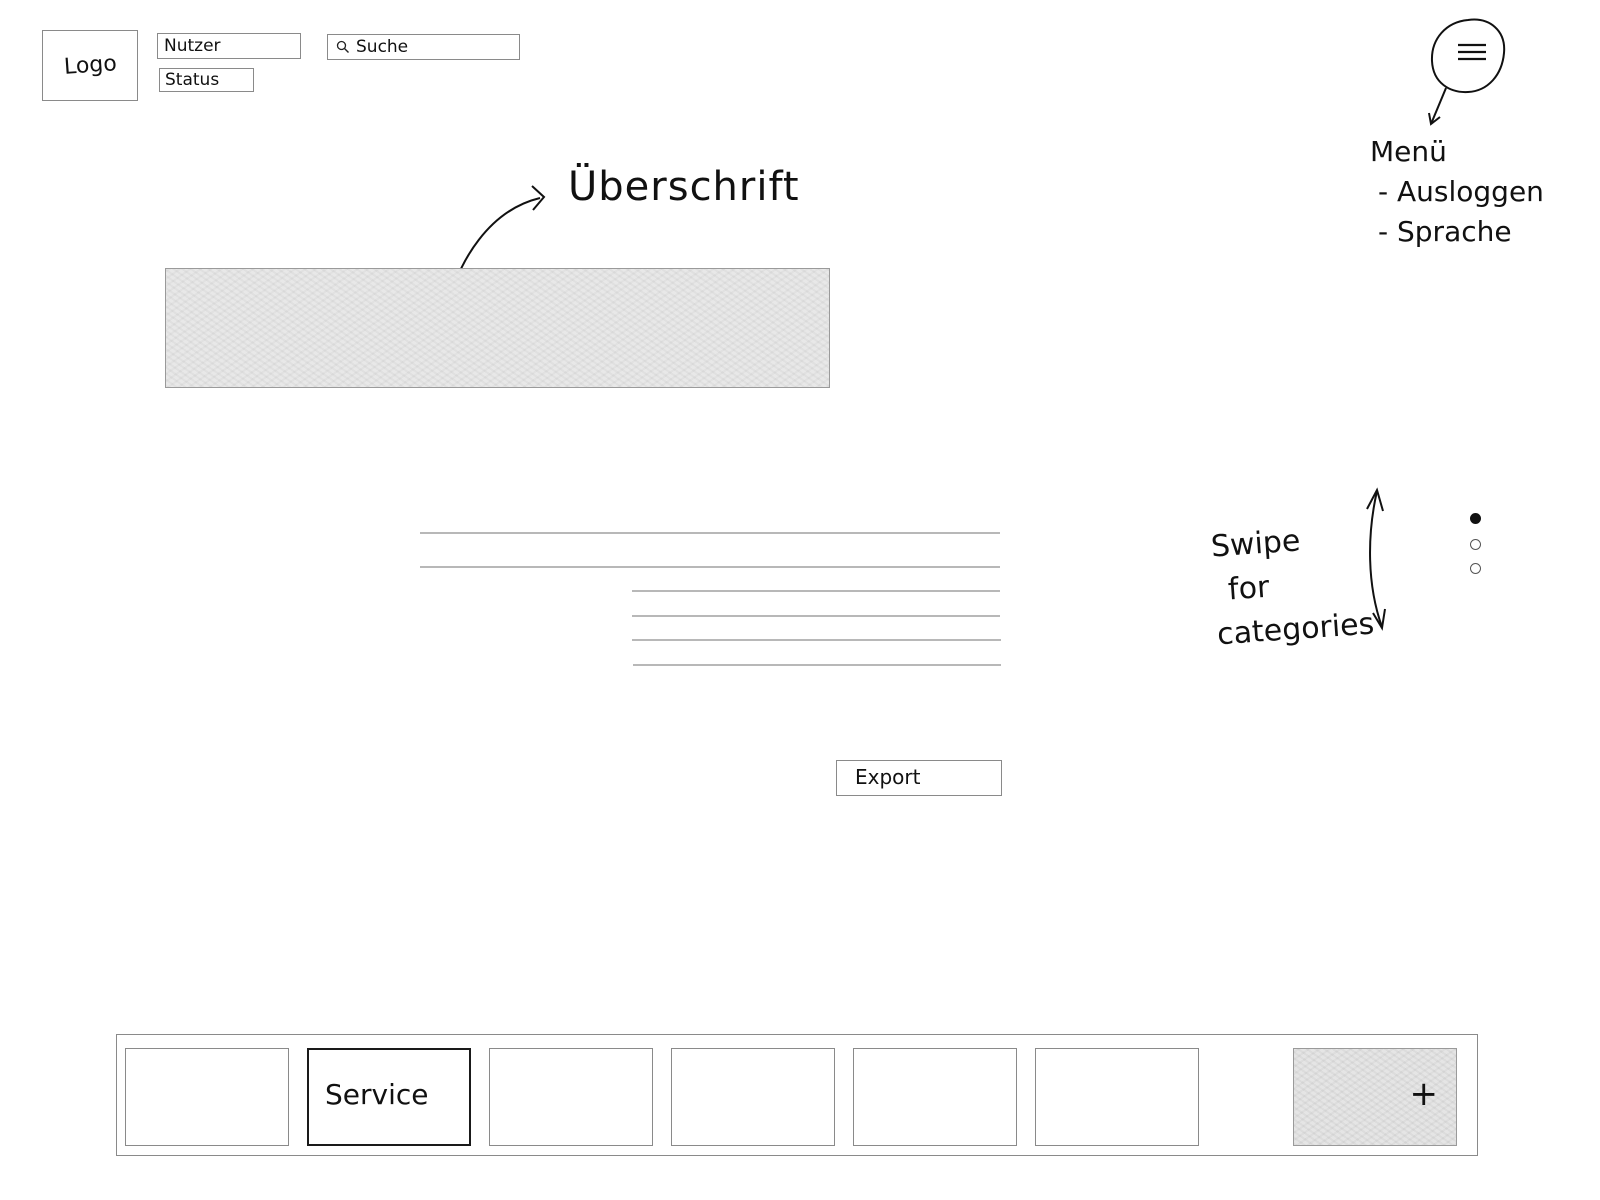 The width and height of the screenshot is (1600, 1200). I want to click on menu-annotation-item-logout: - Ausloggen, so click(1461, 191).